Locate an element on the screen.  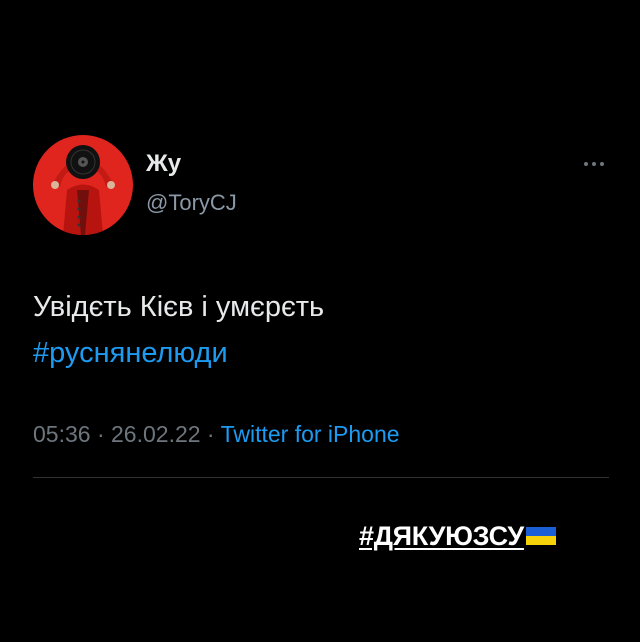
tweet-time: 05:36 is located at coordinates (62, 434).